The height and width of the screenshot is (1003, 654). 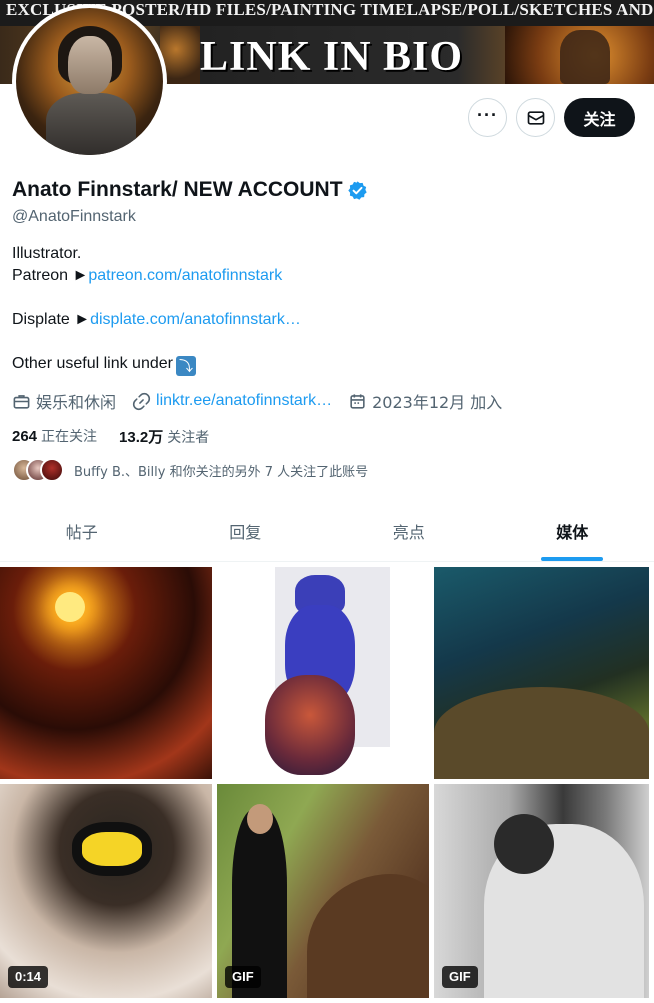 What do you see at coordinates (177, 189) in the screenshot?
I see `profile-name: Anato Finnstark/ NEW ACCOUNT` at bounding box center [177, 189].